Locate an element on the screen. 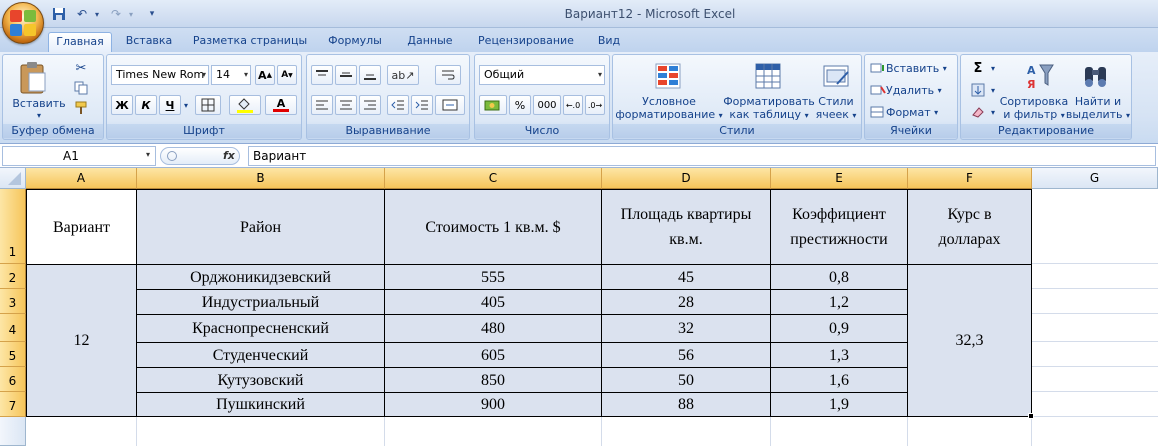  row-header-2: 2 is located at coordinates (13, 276).